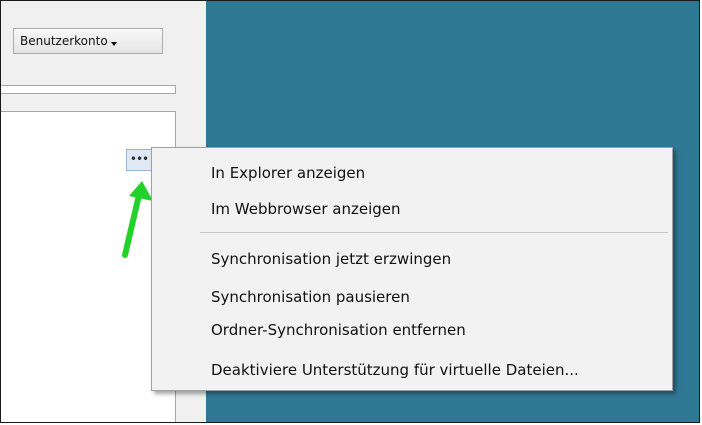  I want to click on menu-item-pause-sync: Synchronisation pausieren, so click(412, 297).